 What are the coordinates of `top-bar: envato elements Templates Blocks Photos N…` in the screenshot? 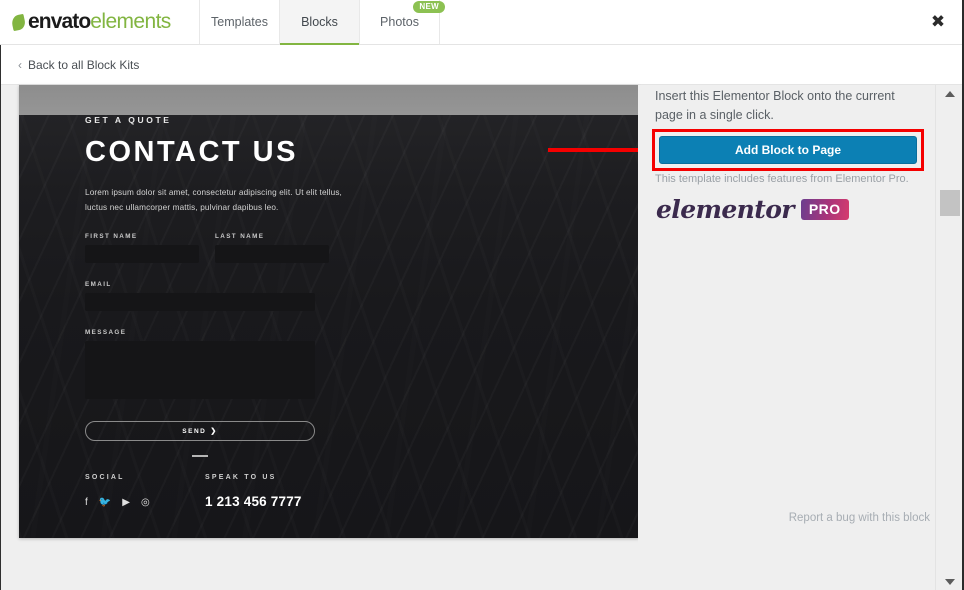 It's located at (482, 22).